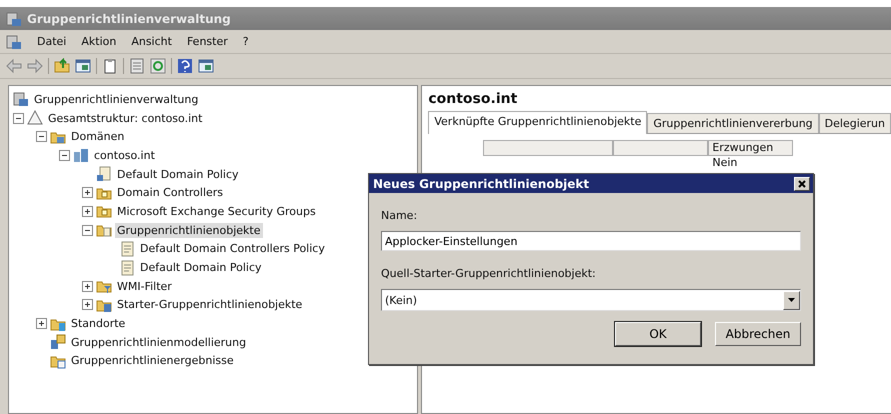 This screenshot has width=891, height=414. I want to click on tree-item: Gruppenrichtlinienergebnisse, so click(152, 360).